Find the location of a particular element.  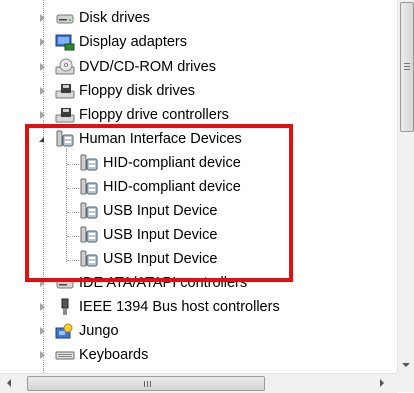

tree-item-dvd-drives: DVD/CD-ROM drives is located at coordinates (128, 67).